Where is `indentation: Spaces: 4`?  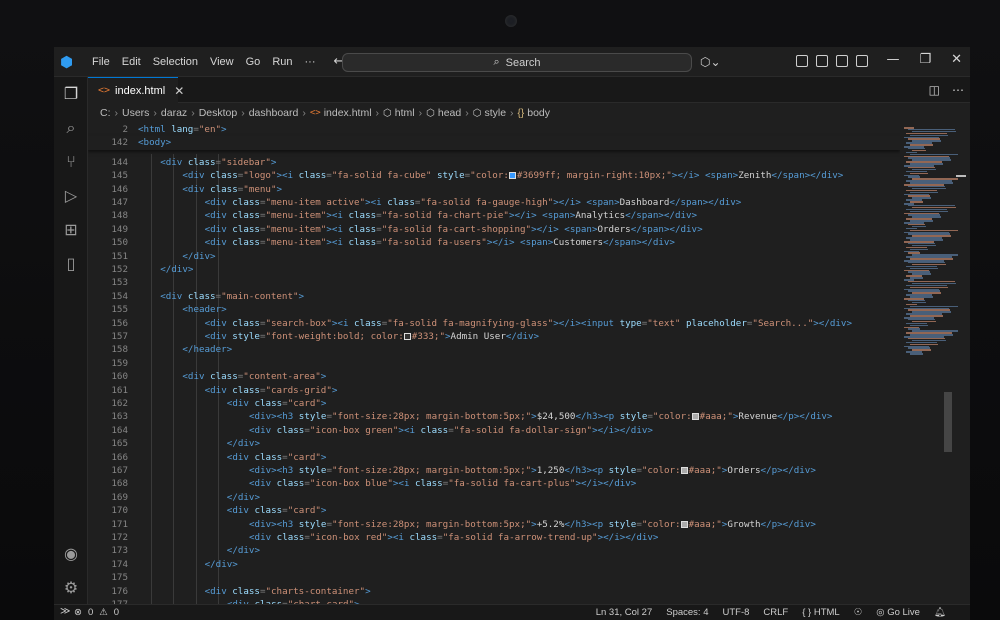
indentation: Spaces: 4 is located at coordinates (687, 612).